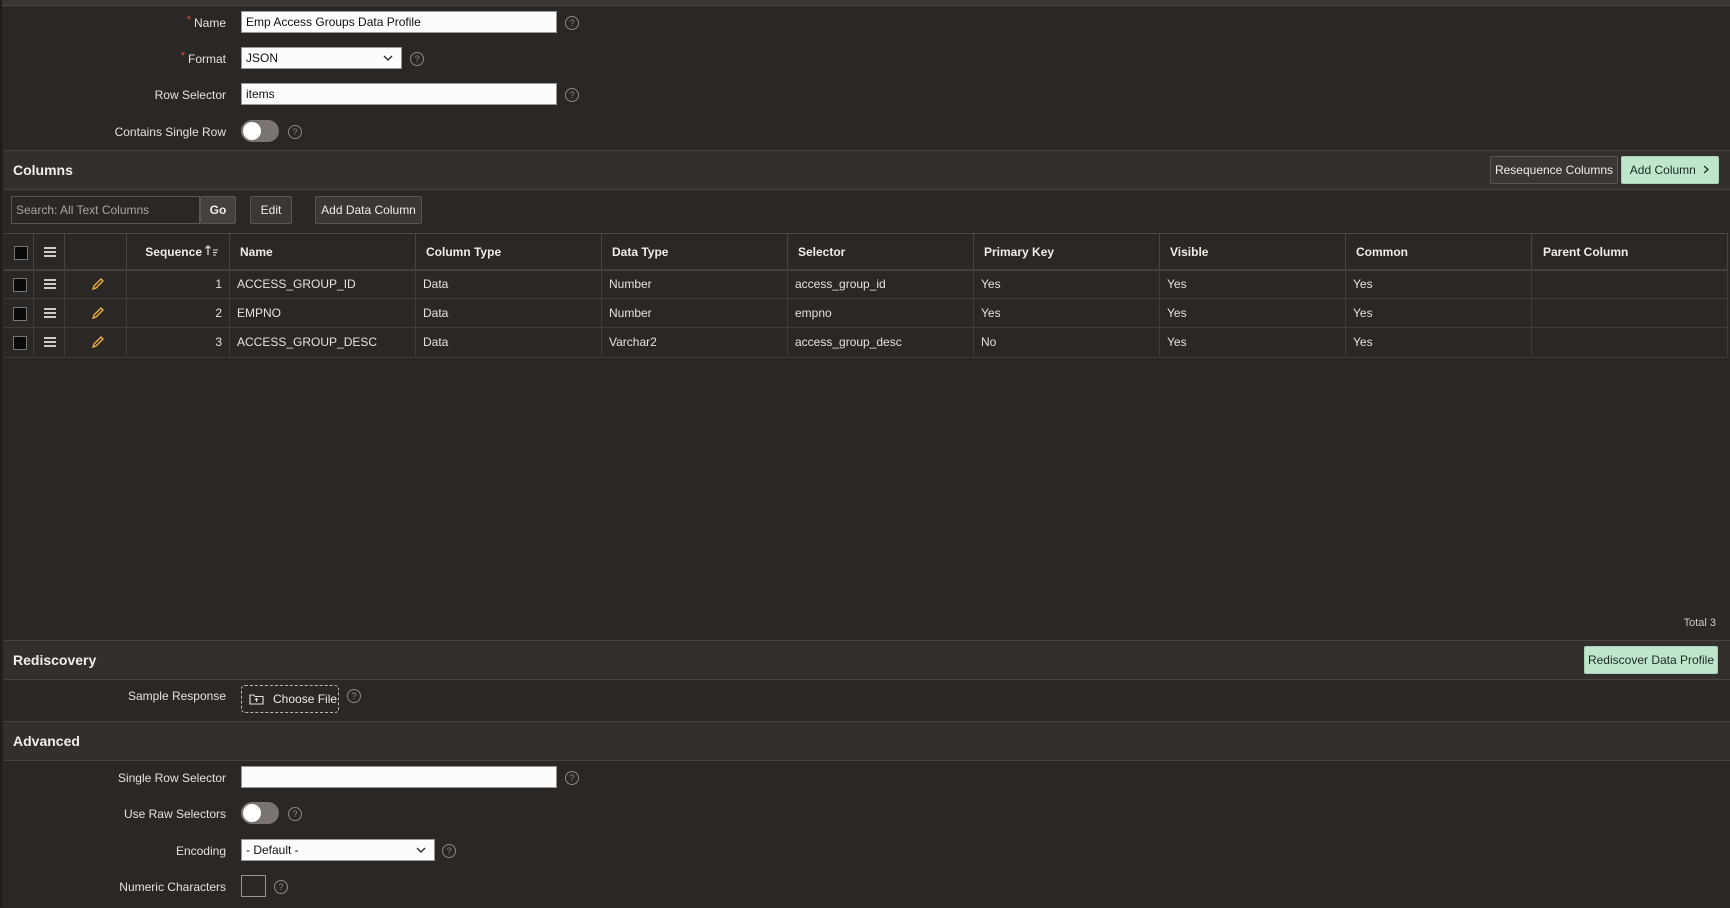  Describe the element at coordinates (323, 313) in the screenshot. I see `cell-name: EMPNO` at that location.